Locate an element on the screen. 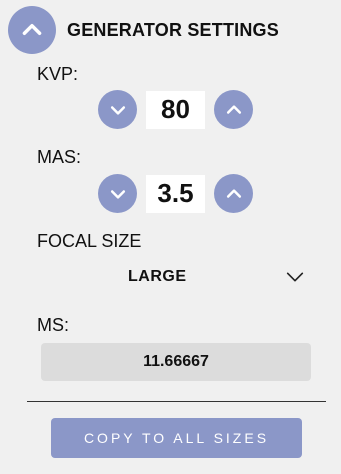  mas-label: MAS: is located at coordinates (59, 157).